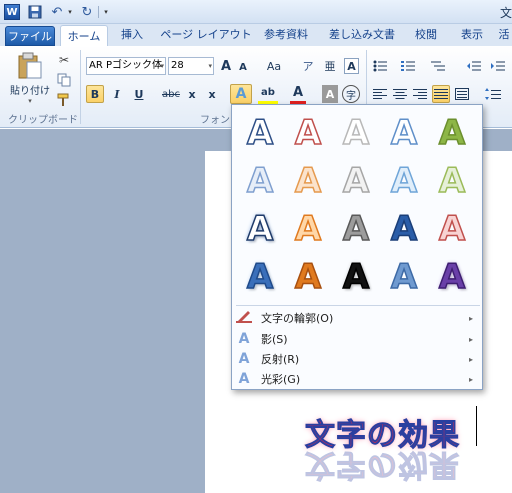  What do you see at coordinates (260, 229) in the screenshot?
I see `text-effect-style-11: A` at bounding box center [260, 229].